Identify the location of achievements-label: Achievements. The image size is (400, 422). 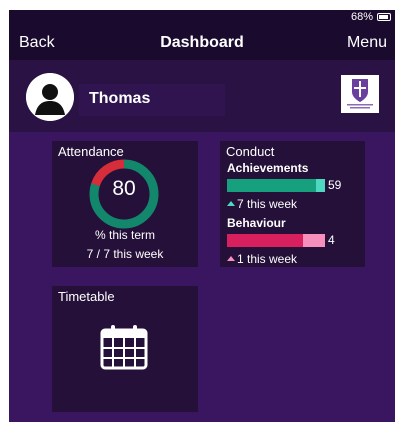
(268, 168).